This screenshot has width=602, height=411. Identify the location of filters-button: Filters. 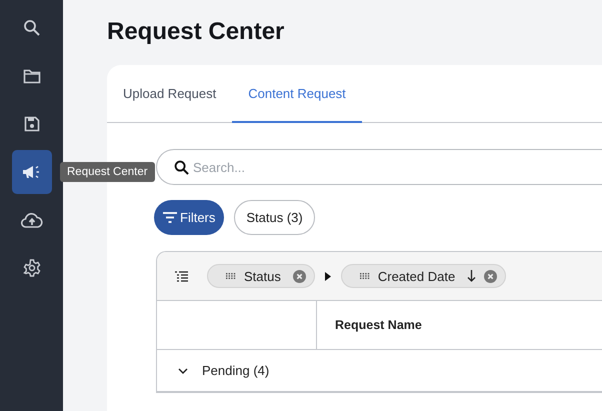
(189, 217).